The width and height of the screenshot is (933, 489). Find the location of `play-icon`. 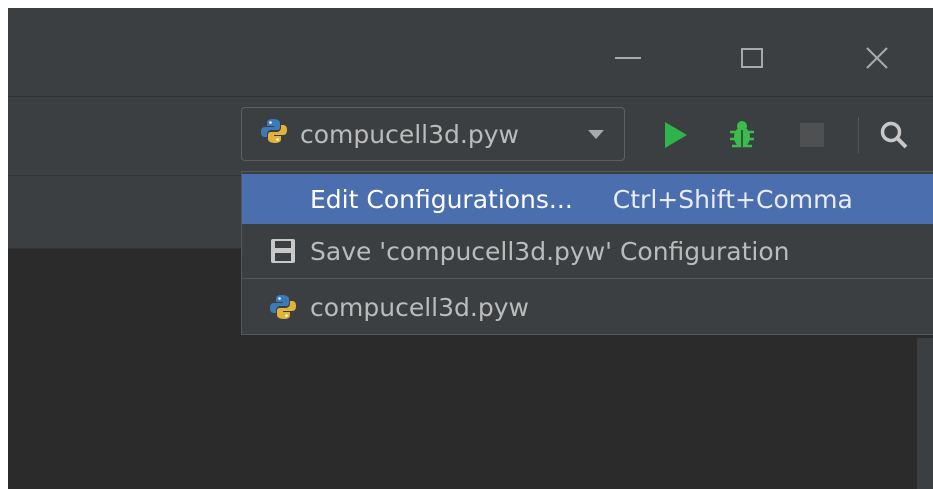

play-icon is located at coordinates (676, 135).